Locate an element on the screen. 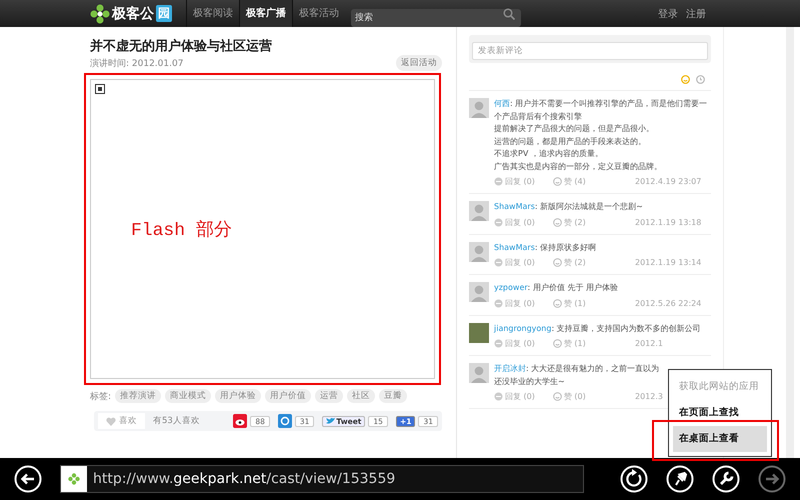 Image resolution: width=800 pixels, height=500 pixels. account-link: 注册 is located at coordinates (696, 13).